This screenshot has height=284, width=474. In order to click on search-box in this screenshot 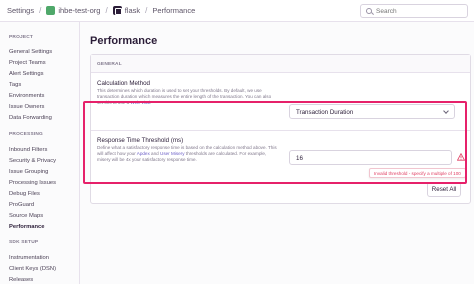, I will do `click(414, 11)`.